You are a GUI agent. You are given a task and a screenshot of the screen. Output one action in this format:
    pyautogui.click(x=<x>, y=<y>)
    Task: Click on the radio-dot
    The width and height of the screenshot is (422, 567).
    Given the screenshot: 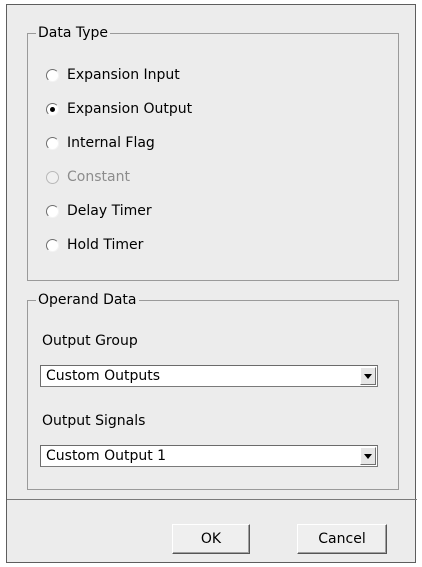 What is the action you would take?
    pyautogui.click(x=52, y=109)
    